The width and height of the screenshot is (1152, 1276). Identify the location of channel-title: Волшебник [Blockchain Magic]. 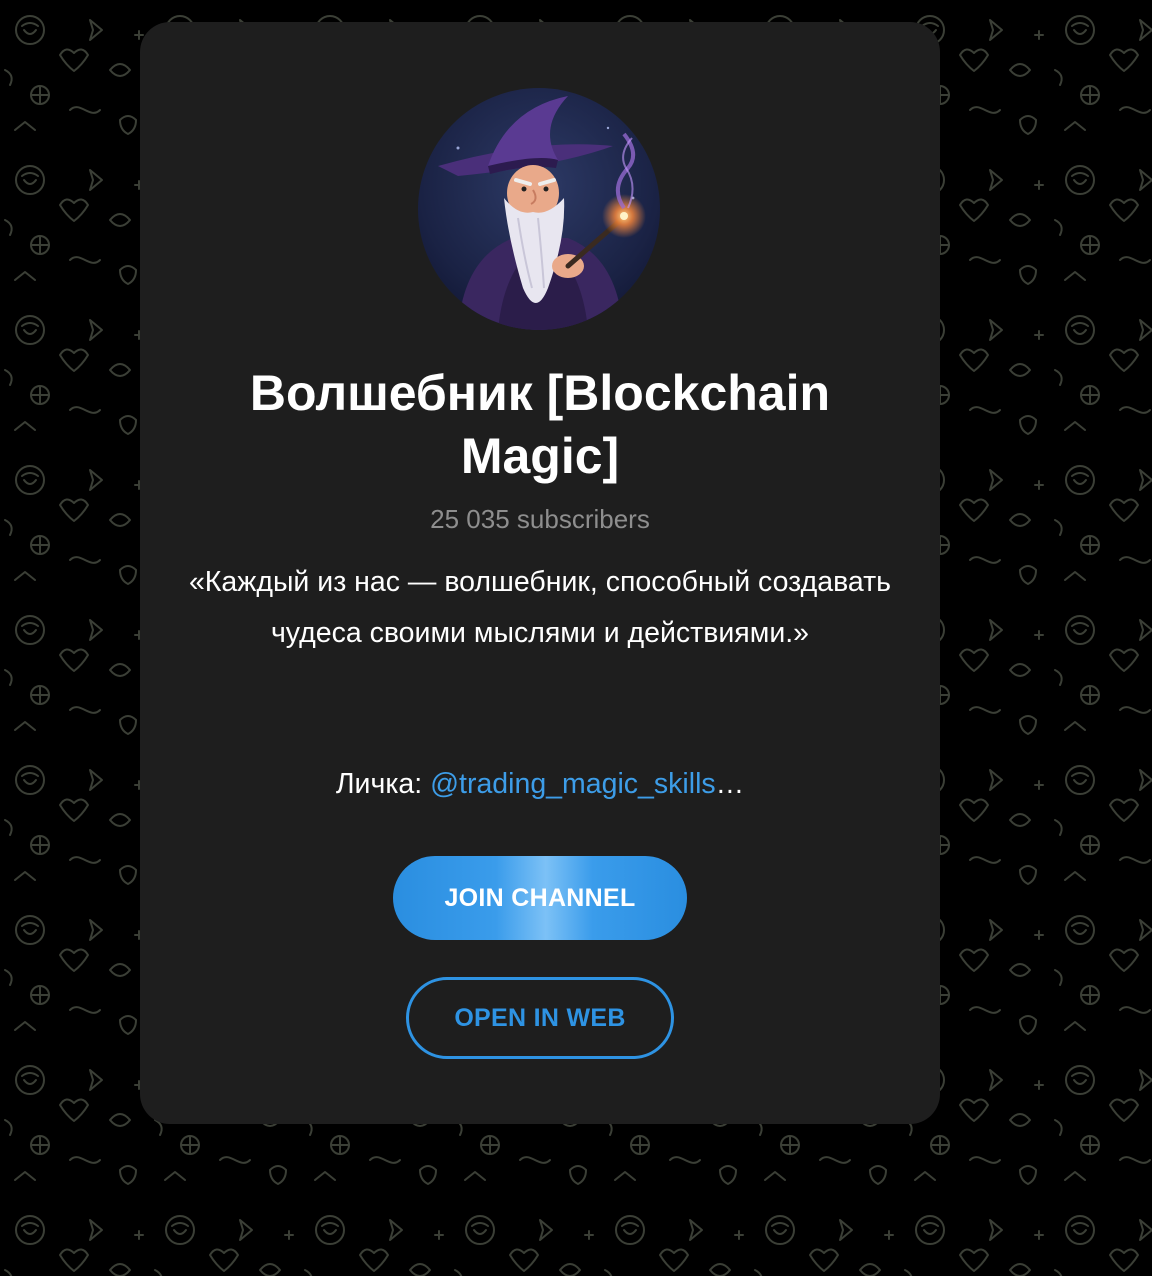
(540, 424).